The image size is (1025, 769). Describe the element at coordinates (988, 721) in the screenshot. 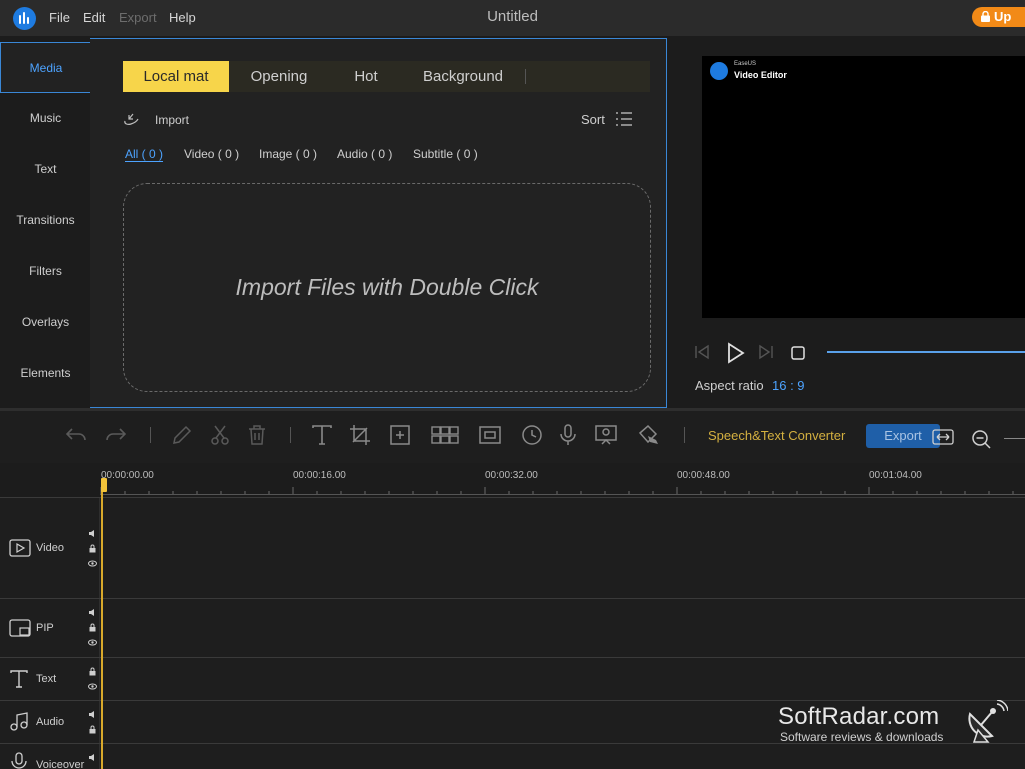

I see `satellite-dish-icon` at that location.